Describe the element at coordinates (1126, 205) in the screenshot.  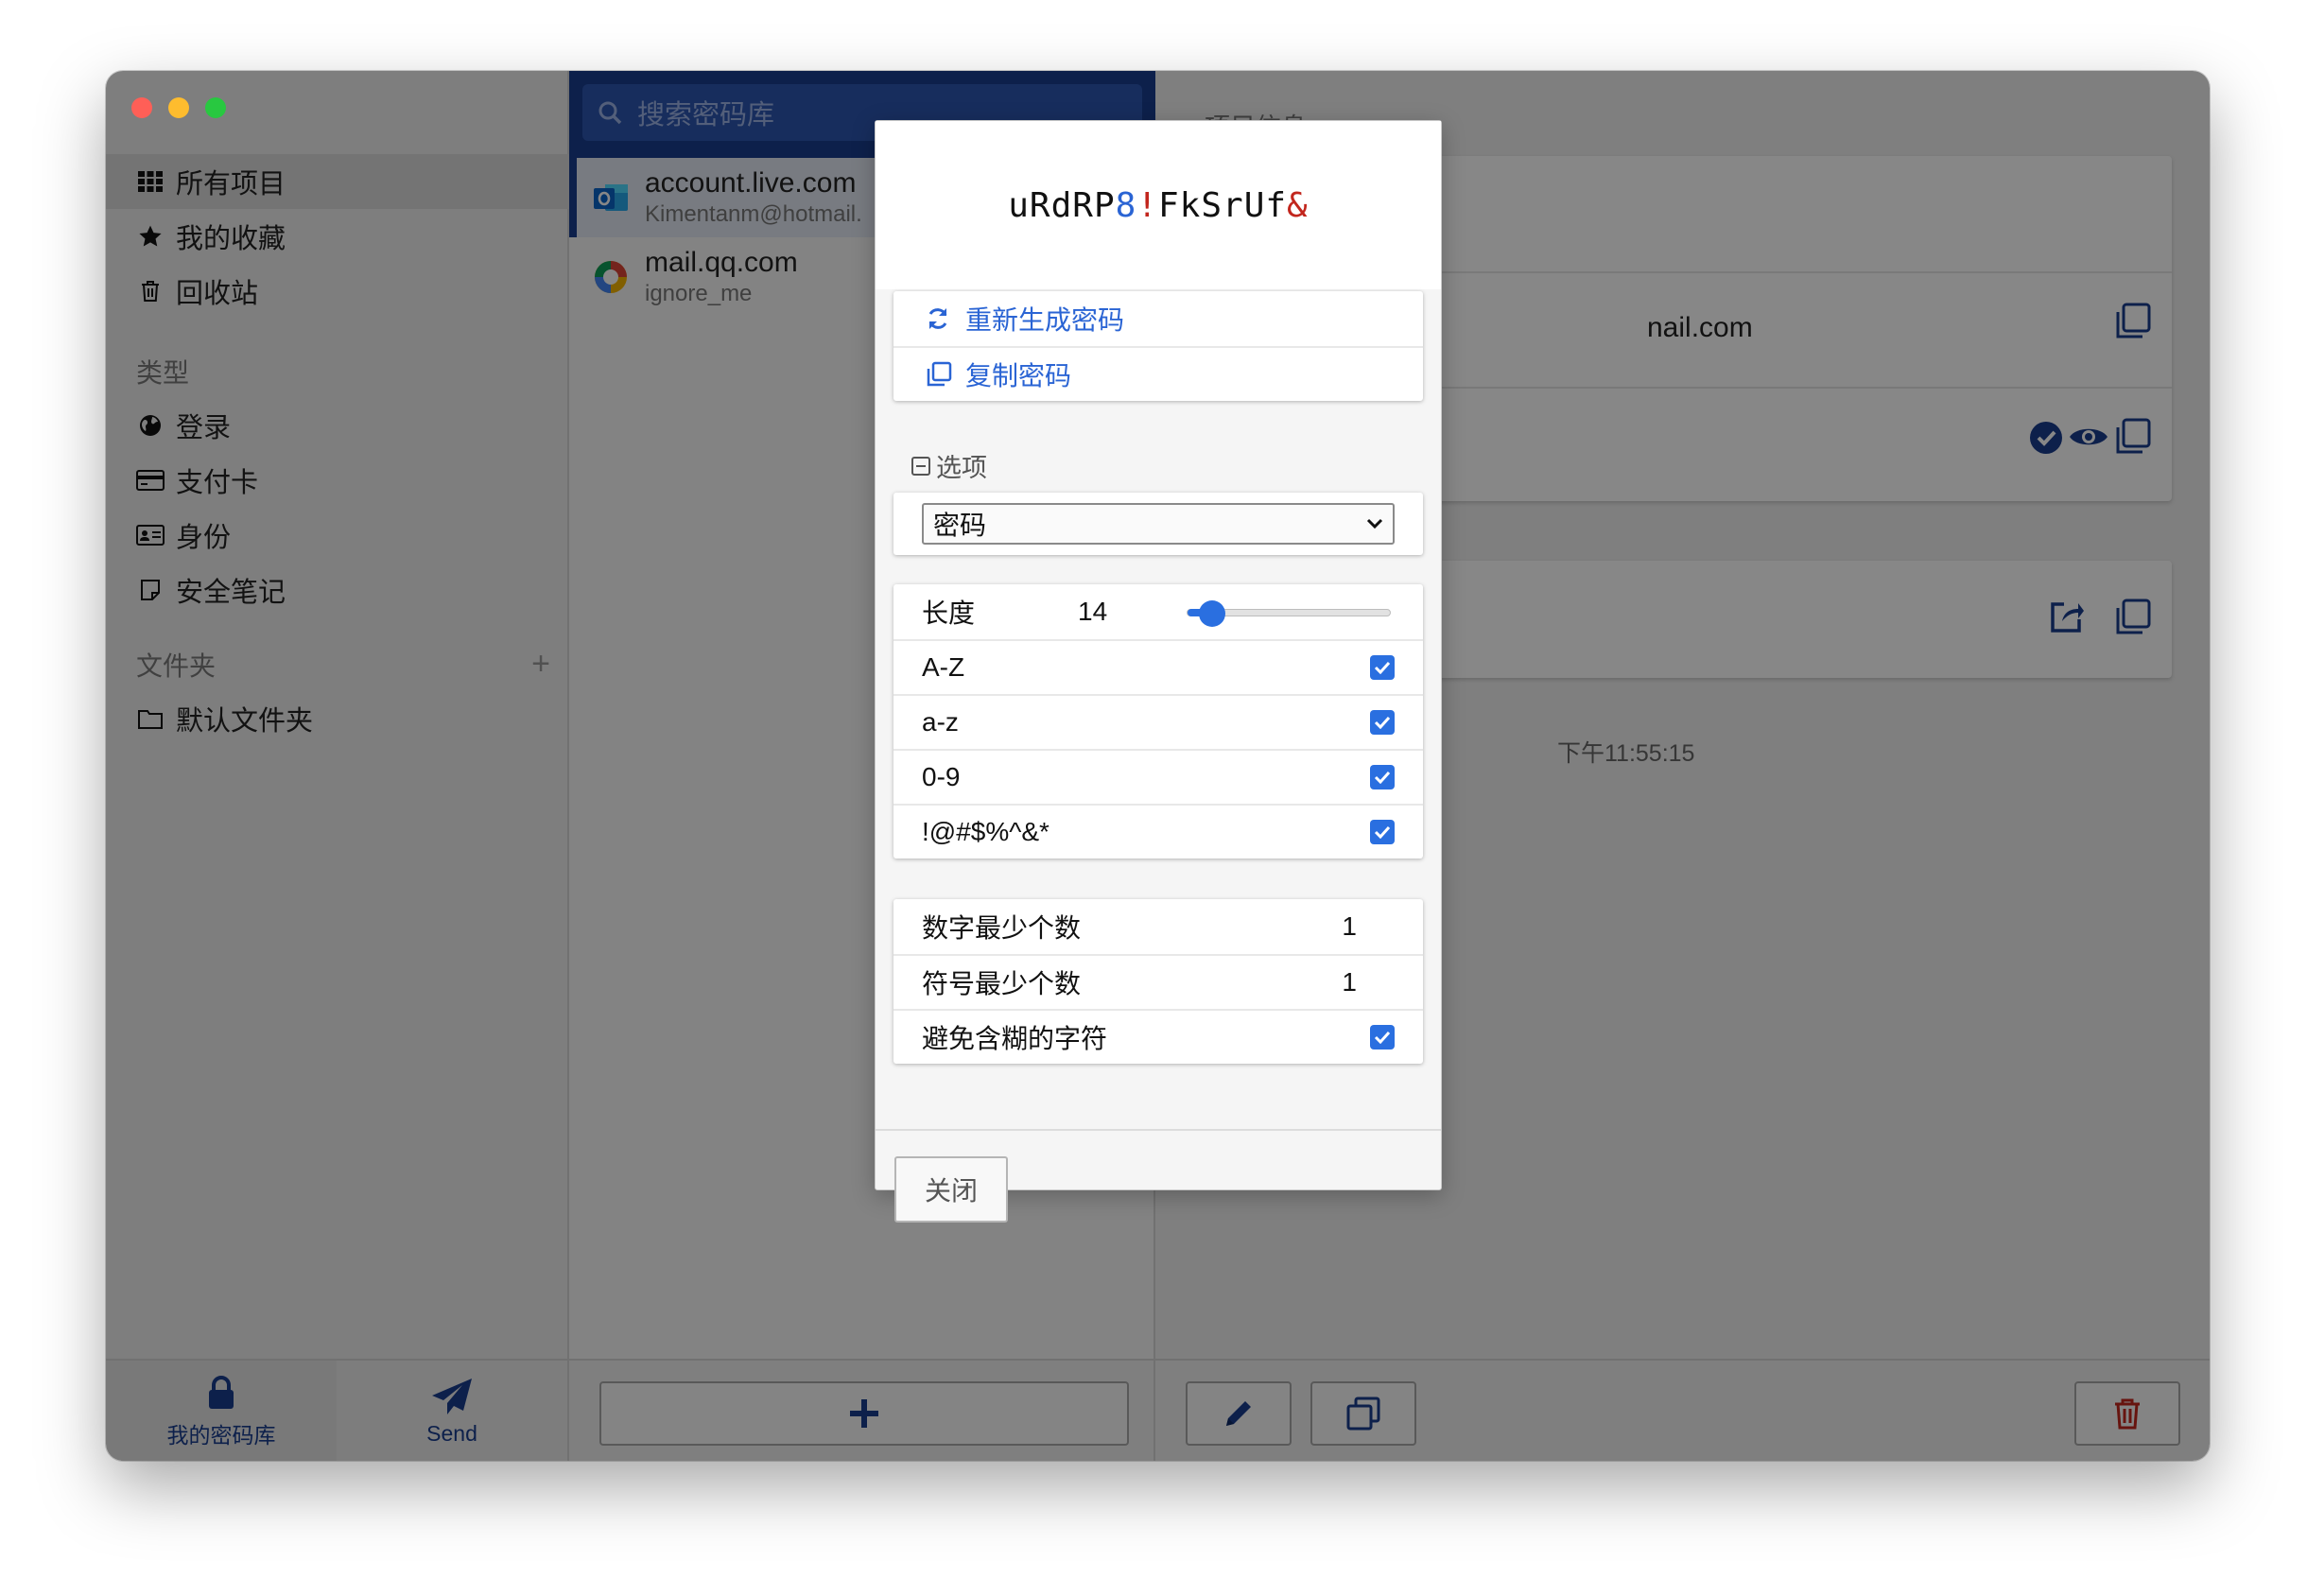
I see `password-segment: 8` at that location.